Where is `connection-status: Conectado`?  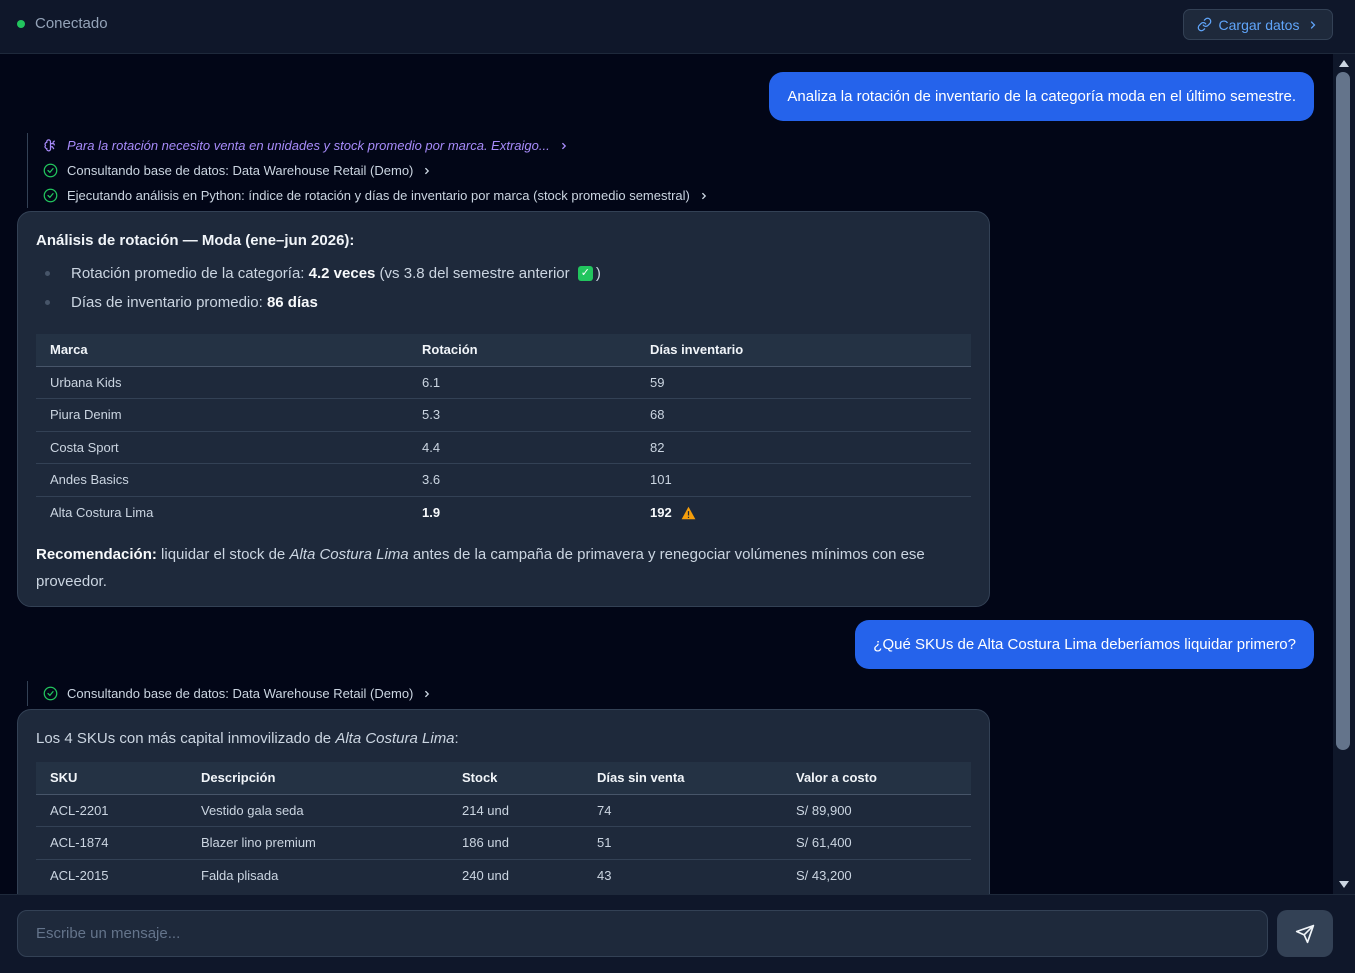
connection-status: Conectado is located at coordinates (62, 23).